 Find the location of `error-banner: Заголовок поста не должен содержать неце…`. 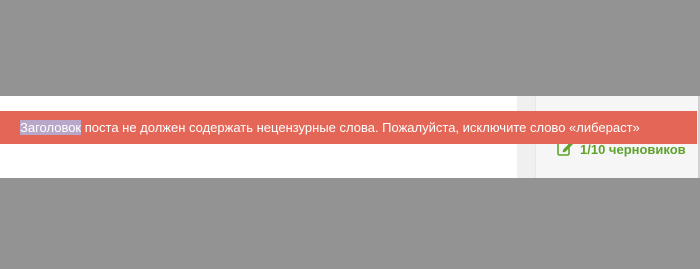

error-banner: Заголовок поста не должен содержать неце… is located at coordinates (348, 127).